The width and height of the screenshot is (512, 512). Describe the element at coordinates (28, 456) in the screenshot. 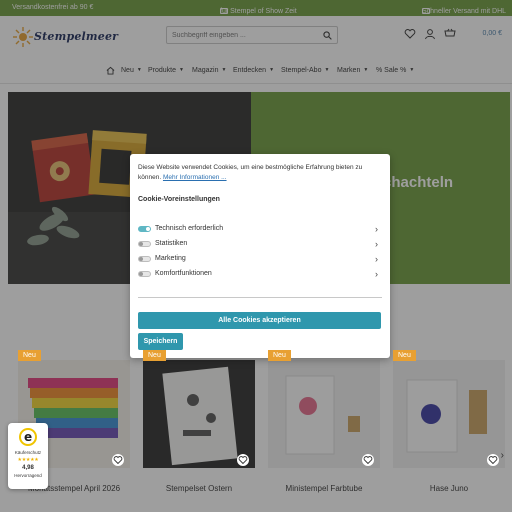

I see `trusted-shops-badge: Käuferschutz ★★★★★ 4,98 Hervorragend` at that location.